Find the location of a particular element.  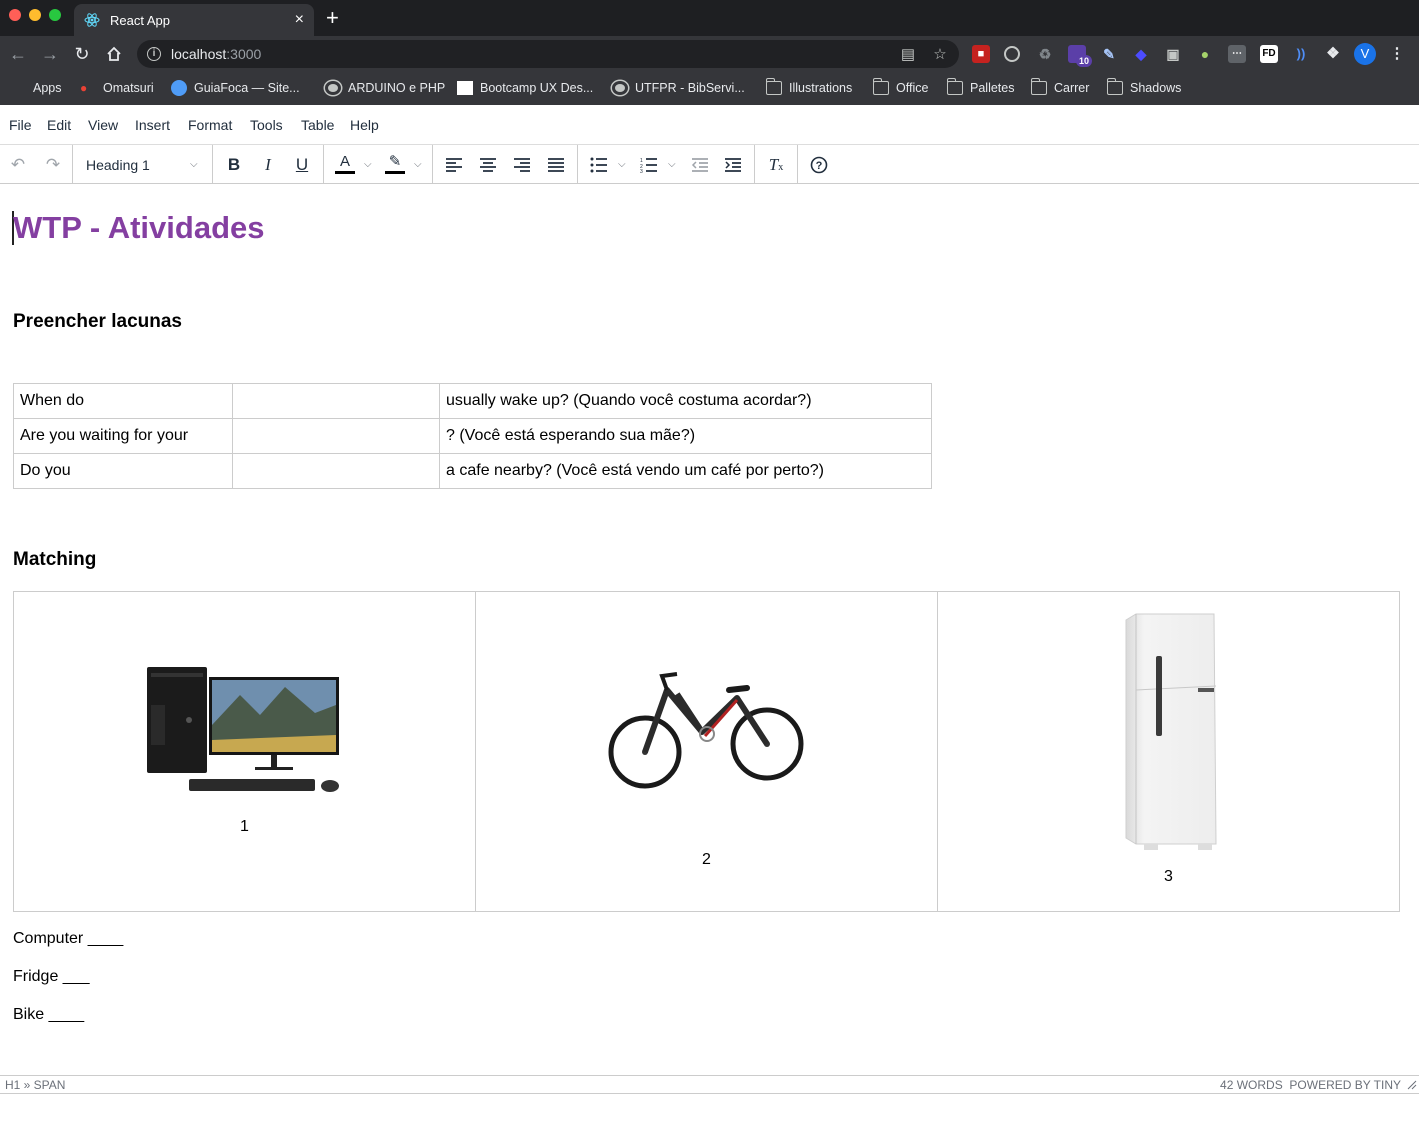

bookmark-omatsuri: ● Omatsuri is located at coordinates (117, 88).